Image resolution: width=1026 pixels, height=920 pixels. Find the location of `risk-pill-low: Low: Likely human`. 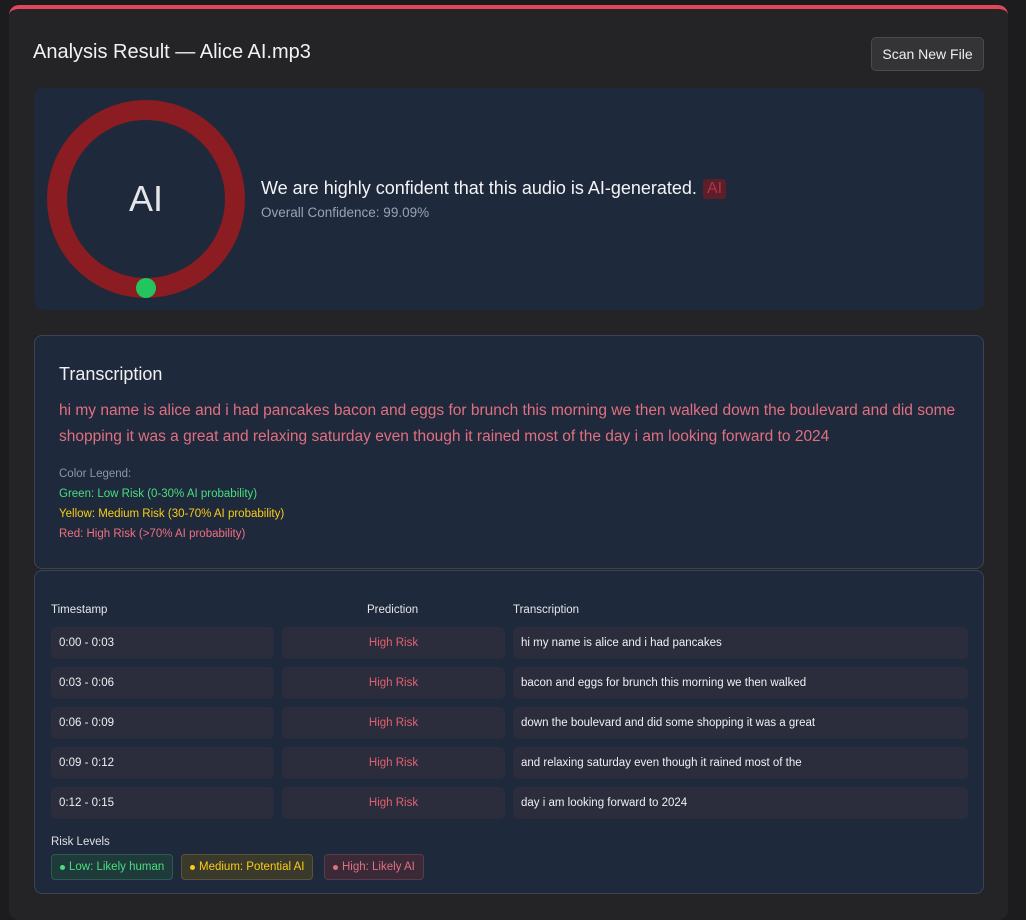

risk-pill-low: Low: Likely human is located at coordinates (112, 867).